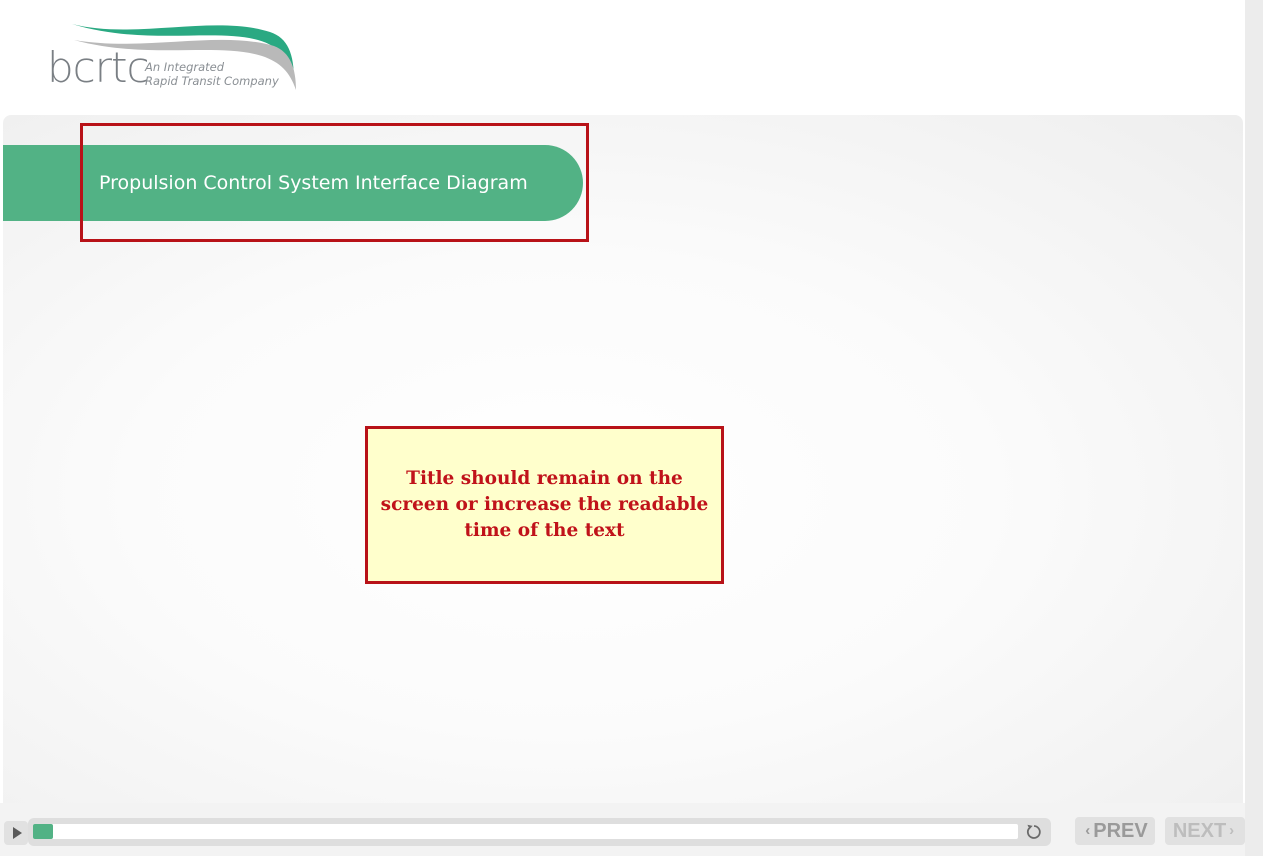 The image size is (1263, 856). I want to click on logo-tagline-line2: Rapid Transit Company, so click(212, 81).